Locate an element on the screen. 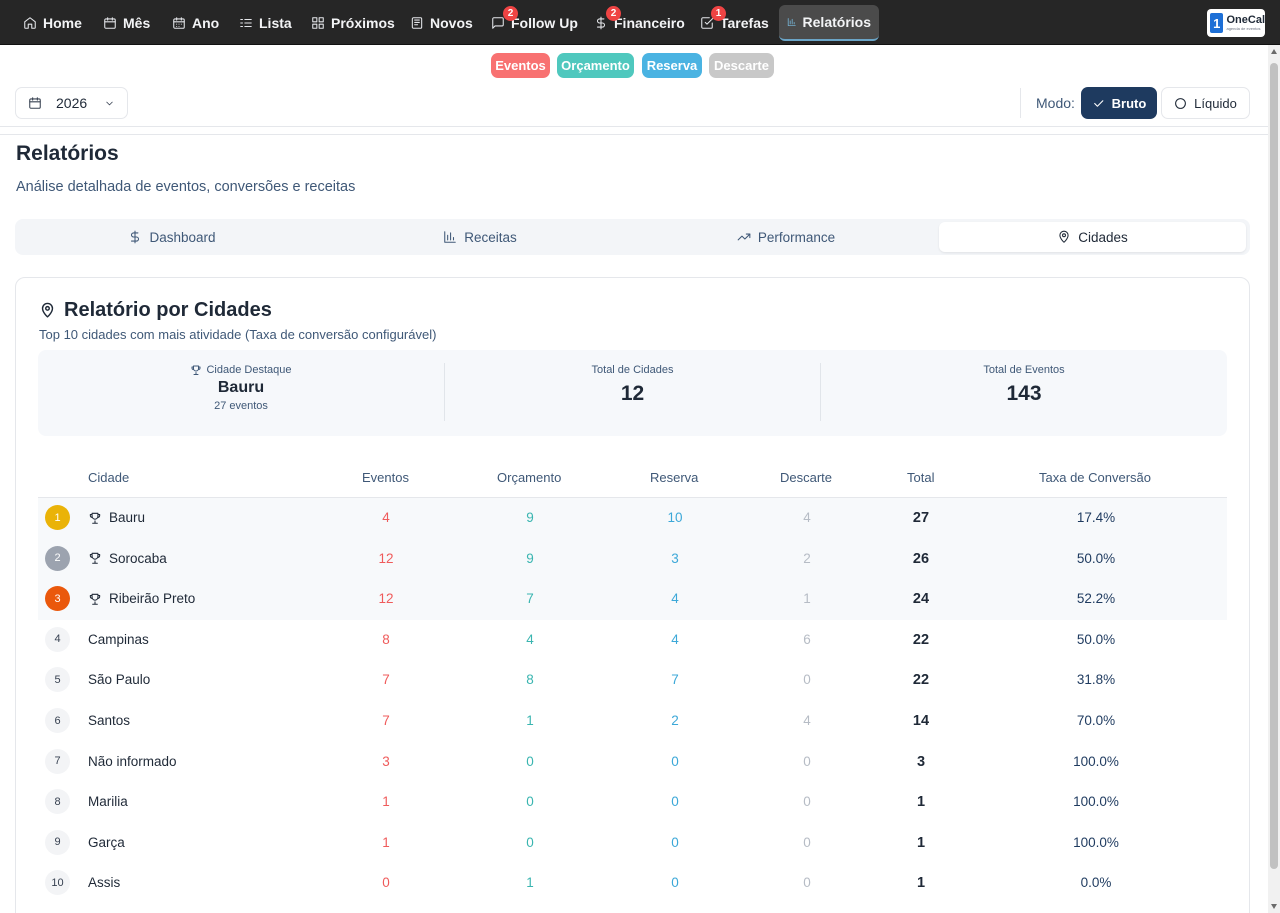  summary-value: 12 is located at coordinates (632, 393).